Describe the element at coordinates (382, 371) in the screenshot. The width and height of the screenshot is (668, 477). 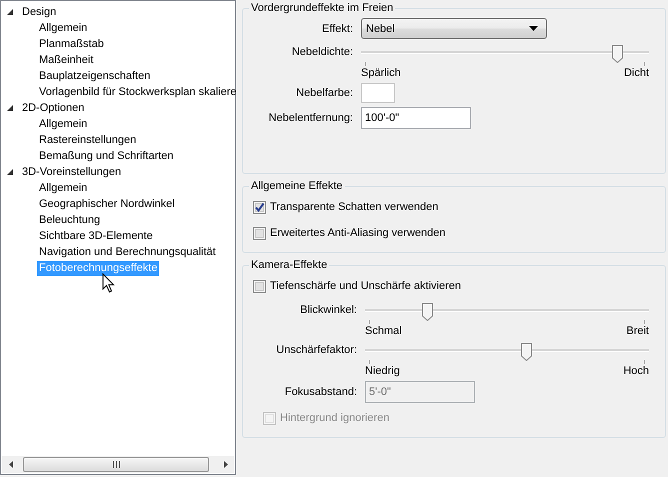
I see `slider-min-label: Niedrig` at that location.